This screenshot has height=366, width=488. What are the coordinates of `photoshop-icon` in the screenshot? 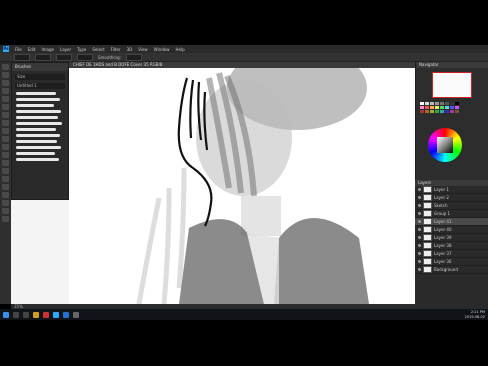 It's located at (56, 314).